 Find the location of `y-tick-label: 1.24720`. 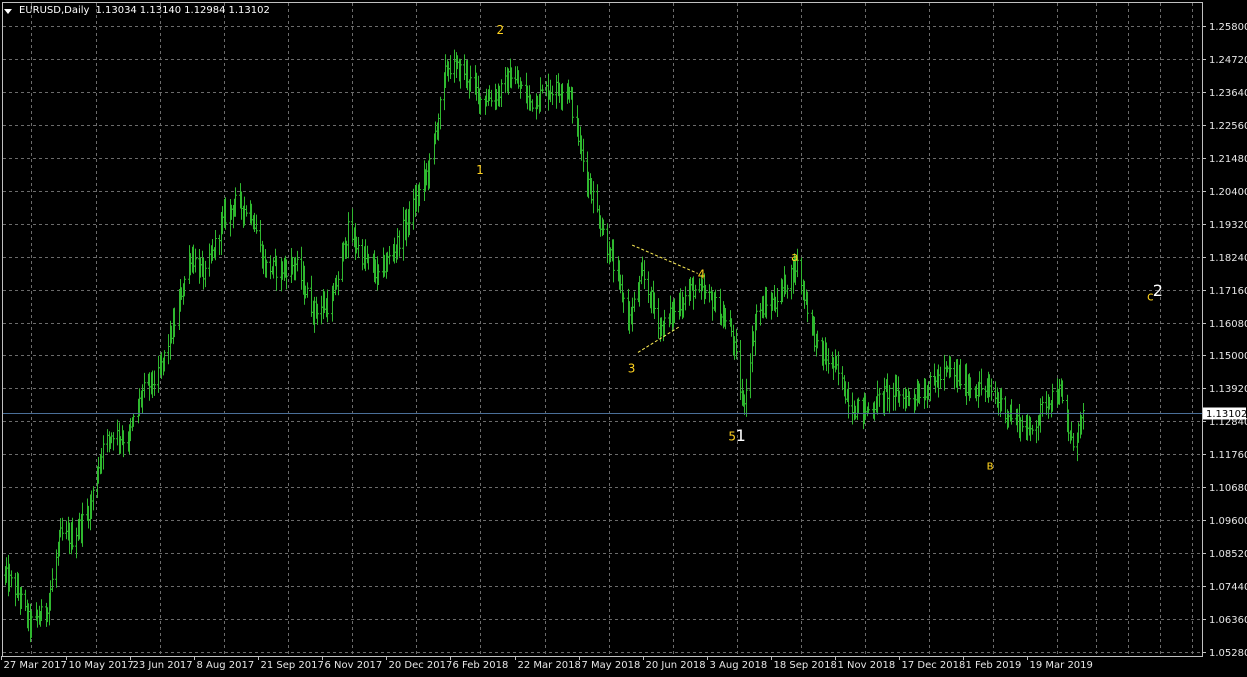

y-tick-label: 1.24720 is located at coordinates (1228, 60).